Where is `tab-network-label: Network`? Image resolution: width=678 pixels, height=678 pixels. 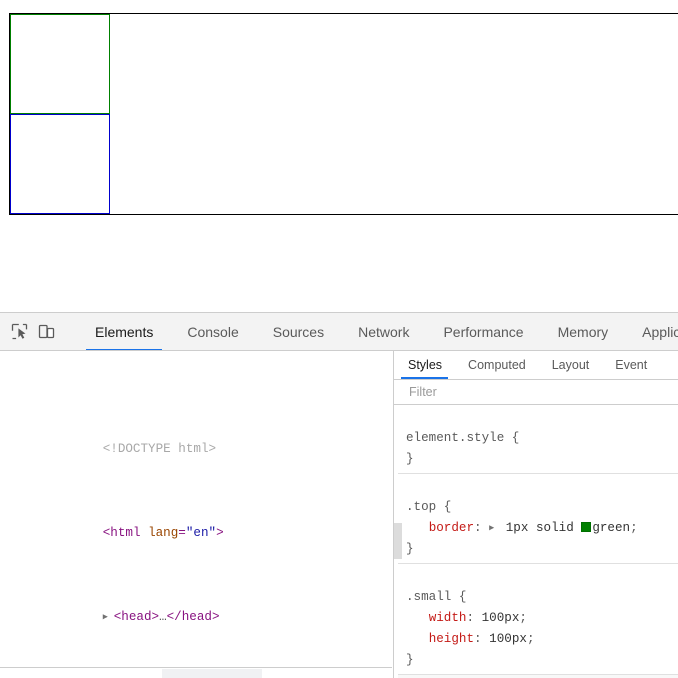 tab-network-label: Network is located at coordinates (384, 331).